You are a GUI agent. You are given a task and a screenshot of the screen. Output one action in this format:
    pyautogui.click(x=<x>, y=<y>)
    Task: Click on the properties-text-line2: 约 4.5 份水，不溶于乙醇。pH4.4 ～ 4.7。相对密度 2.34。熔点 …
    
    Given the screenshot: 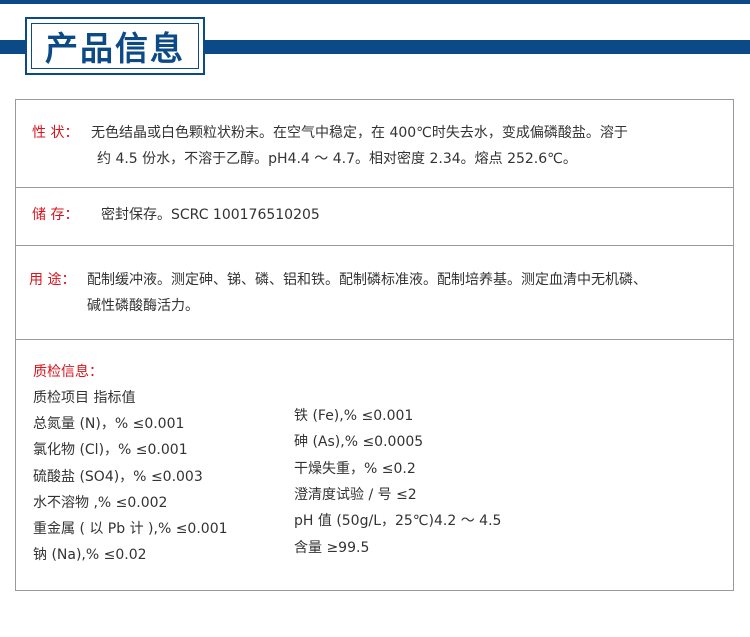 What is the action you would take?
    pyautogui.click(x=337, y=159)
    